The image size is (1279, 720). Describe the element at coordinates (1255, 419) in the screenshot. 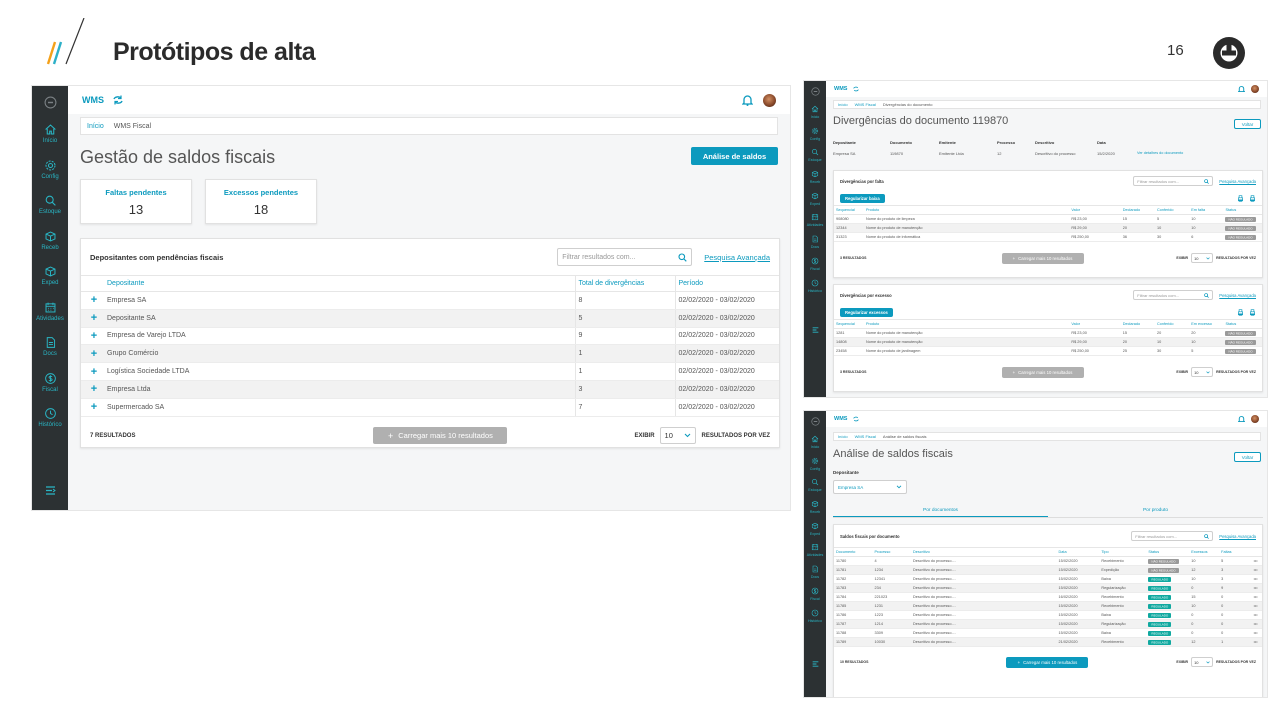

I see `avatar` at that location.